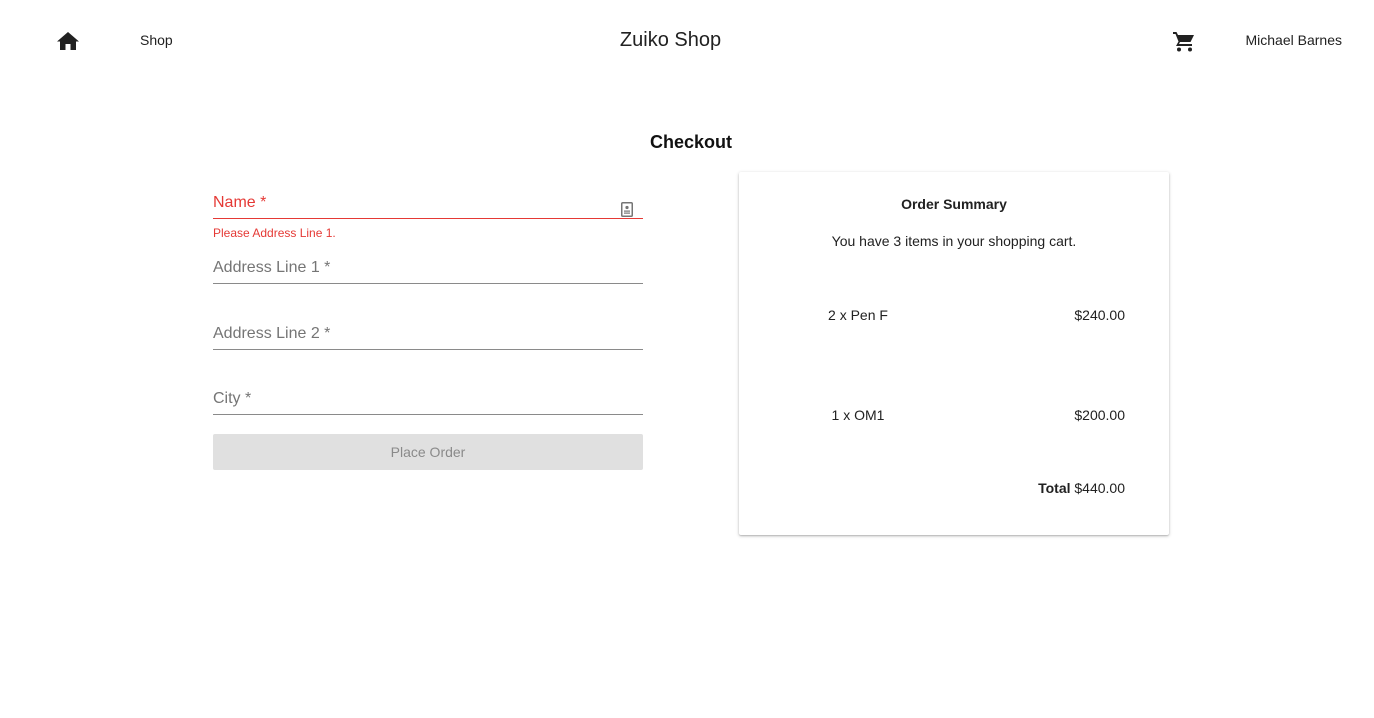 The height and width of the screenshot is (718, 1374). I want to click on name-field: Name * Please Address Line 1., so click(428, 217).